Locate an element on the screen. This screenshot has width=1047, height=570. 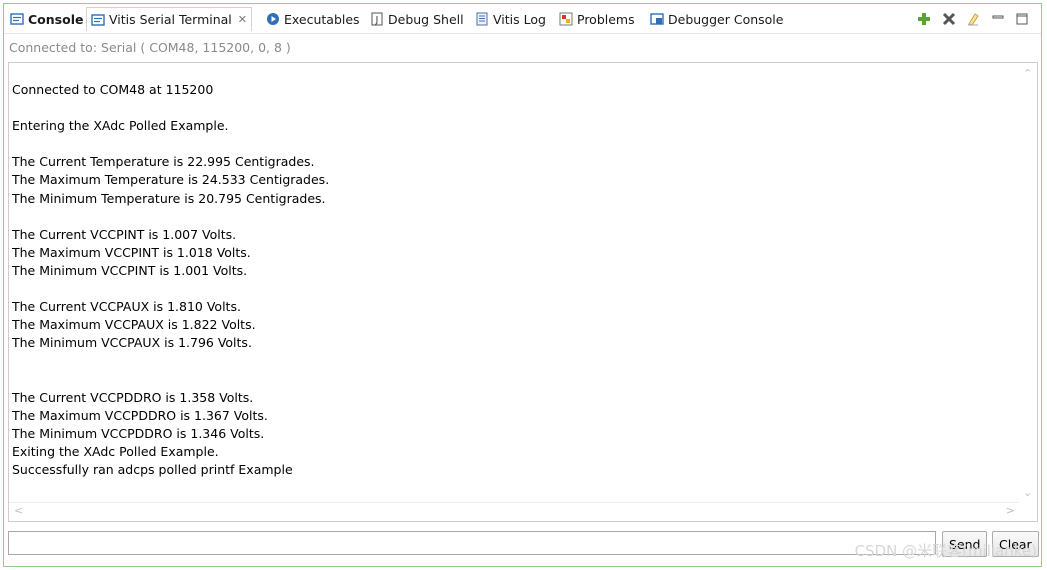
tab-executables: Executables is located at coordinates (313, 19).